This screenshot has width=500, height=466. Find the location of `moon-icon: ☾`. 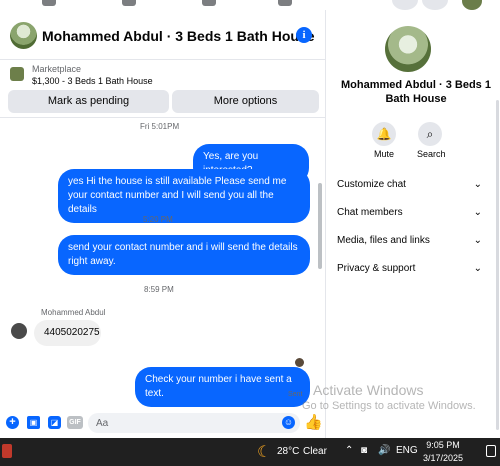

moon-icon: ☾ is located at coordinates (264, 452).